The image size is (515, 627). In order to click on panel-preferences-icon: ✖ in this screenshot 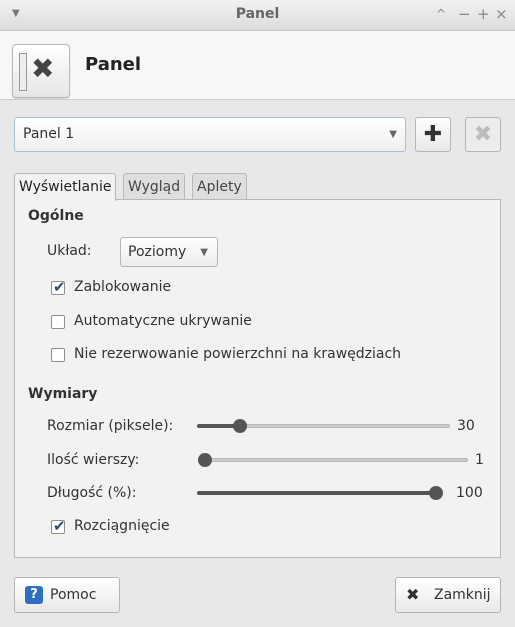, I will do `click(41, 71)`.